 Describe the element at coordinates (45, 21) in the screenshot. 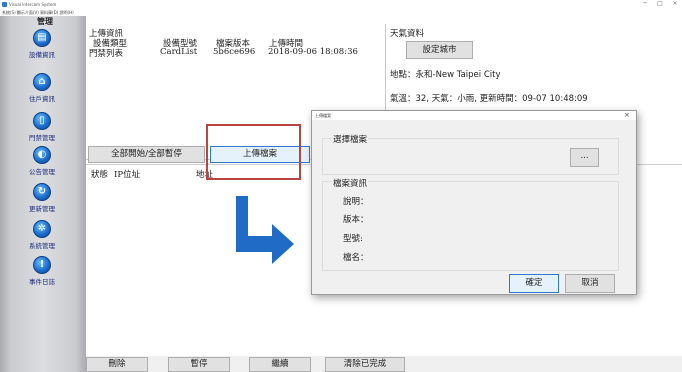

I see `sidebar-header: 管理` at that location.